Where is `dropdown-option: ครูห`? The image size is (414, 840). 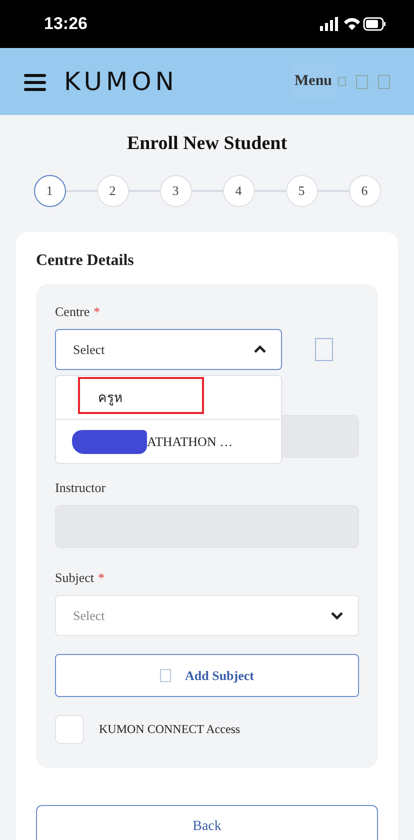
dropdown-option: ครูห is located at coordinates (110, 397).